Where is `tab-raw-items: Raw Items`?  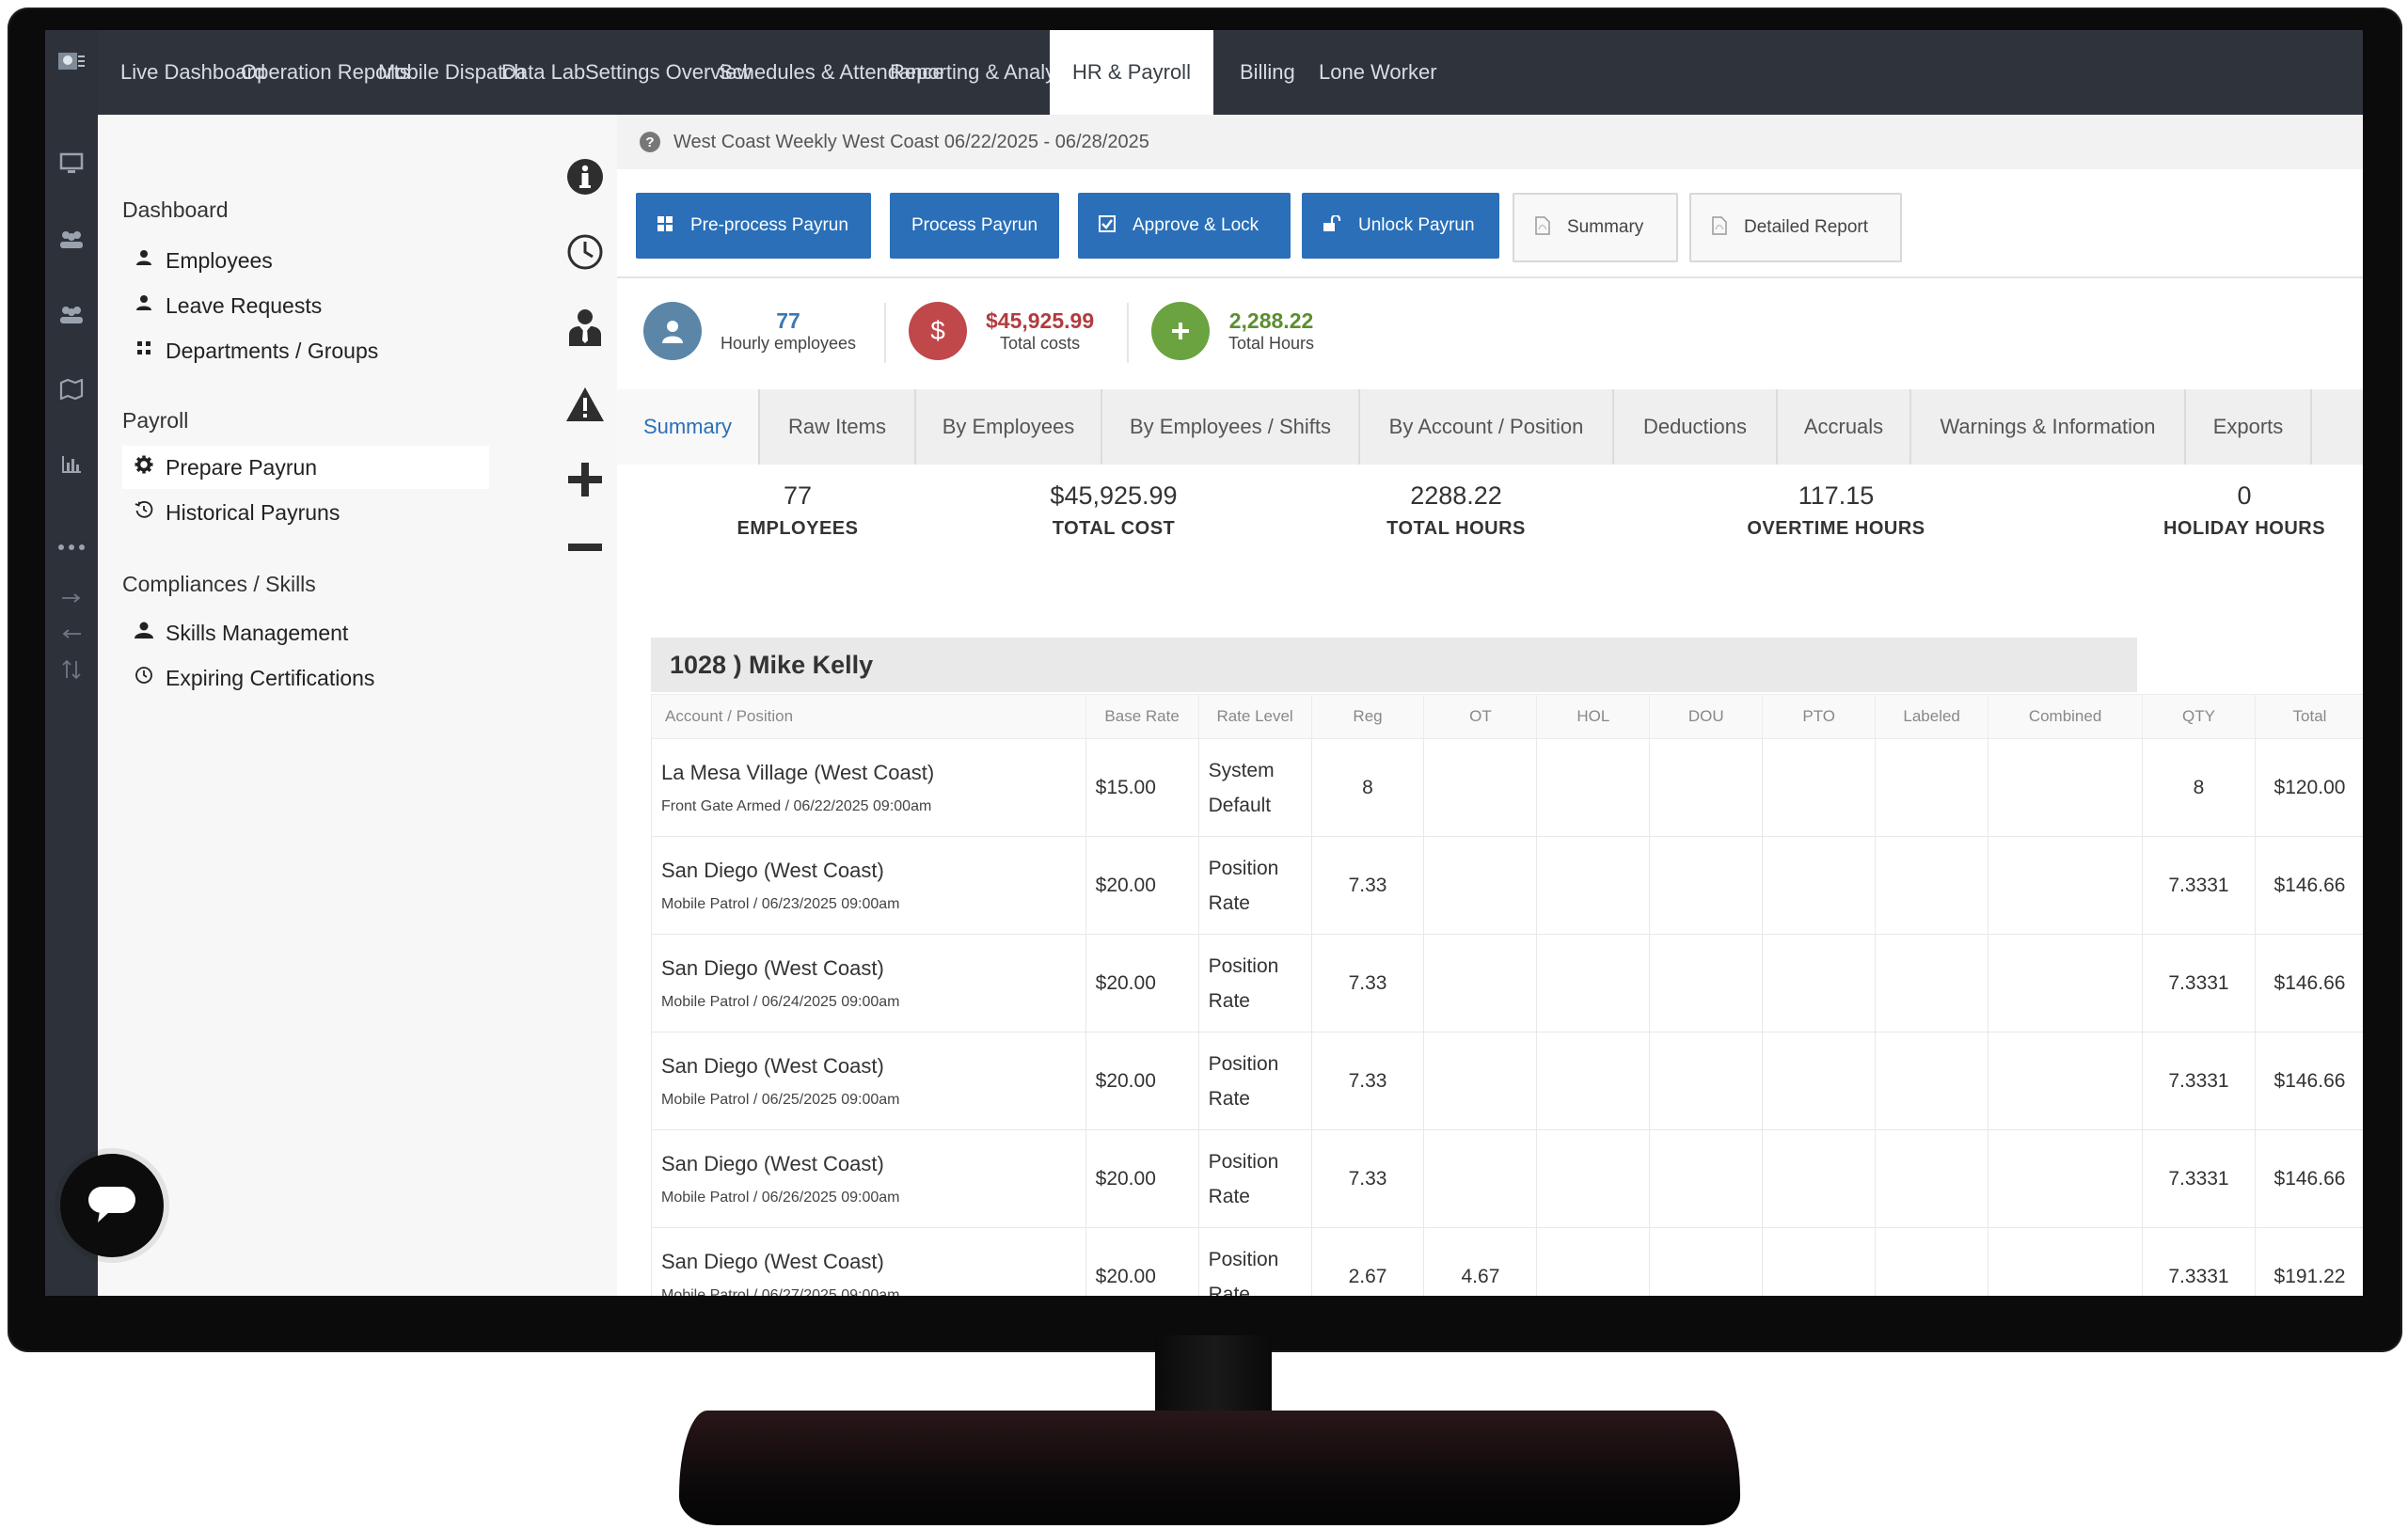 tab-raw-items: Raw Items is located at coordinates (838, 427).